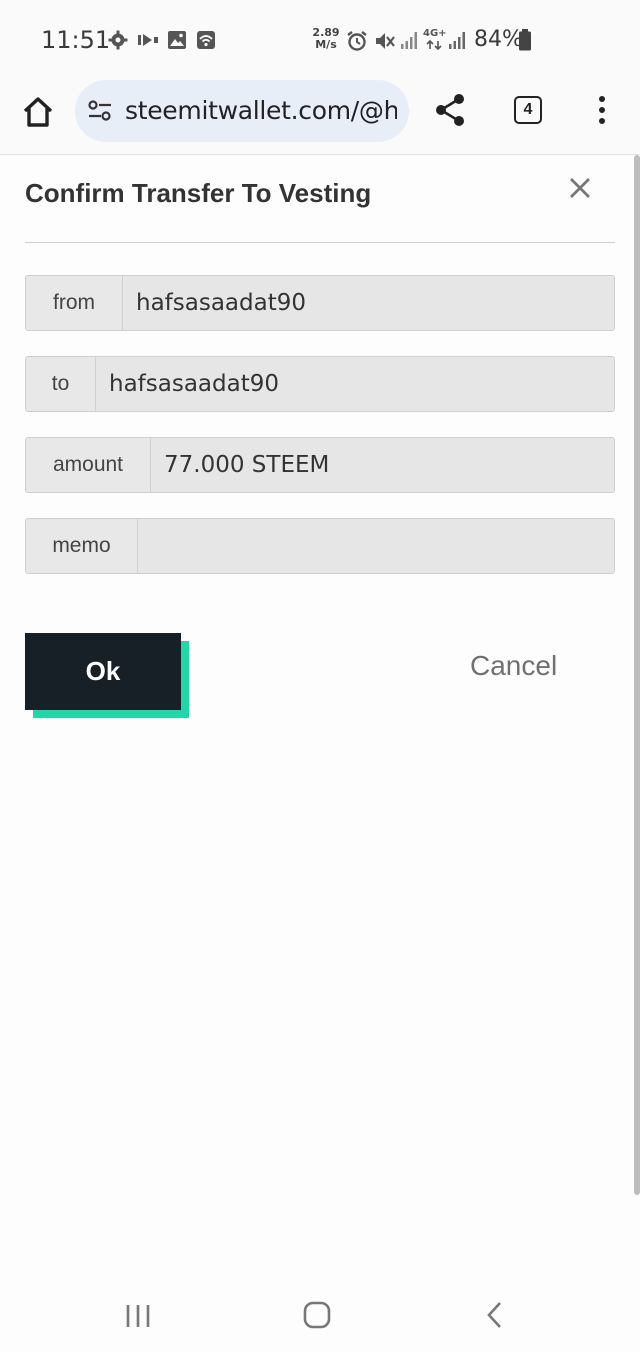 This screenshot has height=1351, width=640. I want to click on from-field: from hafsasaadat90, so click(320, 303).